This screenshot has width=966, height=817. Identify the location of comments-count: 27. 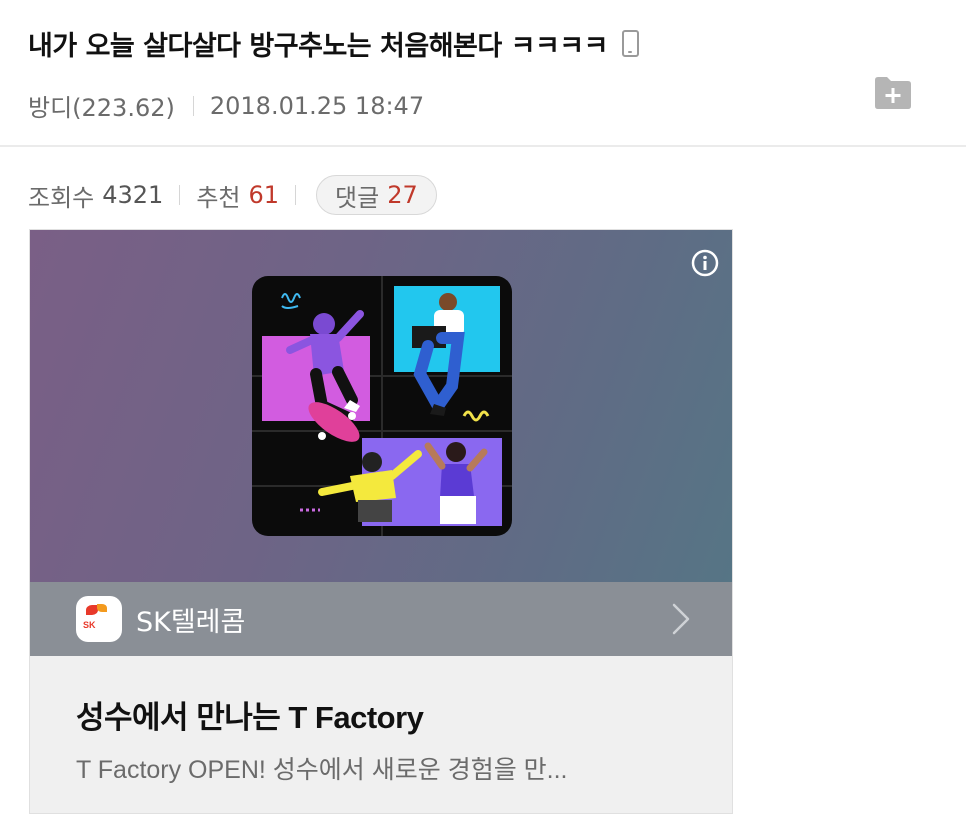
(402, 195).